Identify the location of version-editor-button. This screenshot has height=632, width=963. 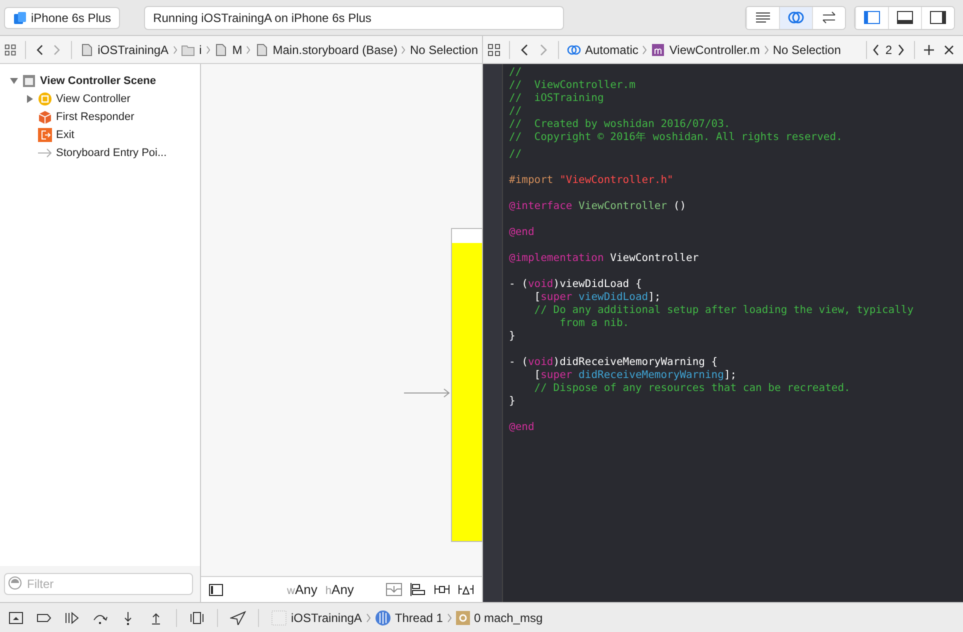
(828, 17).